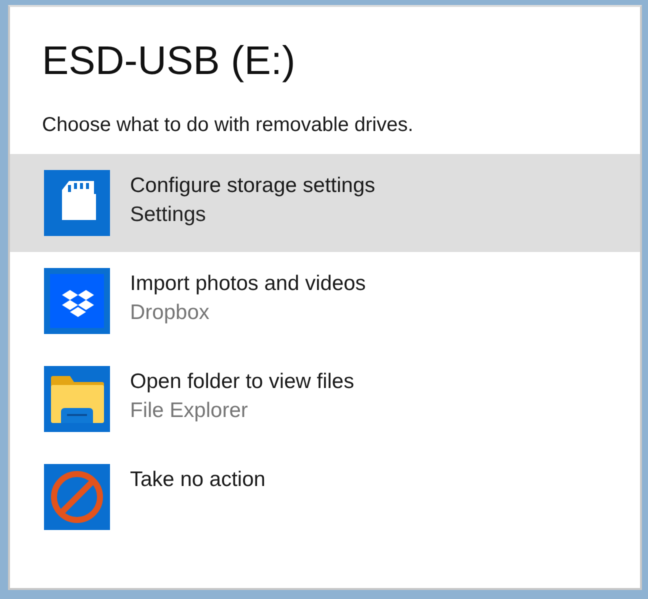 This screenshot has width=648, height=599. What do you see at coordinates (168, 61) in the screenshot?
I see `drive-title: ESD-USB (E:)` at bounding box center [168, 61].